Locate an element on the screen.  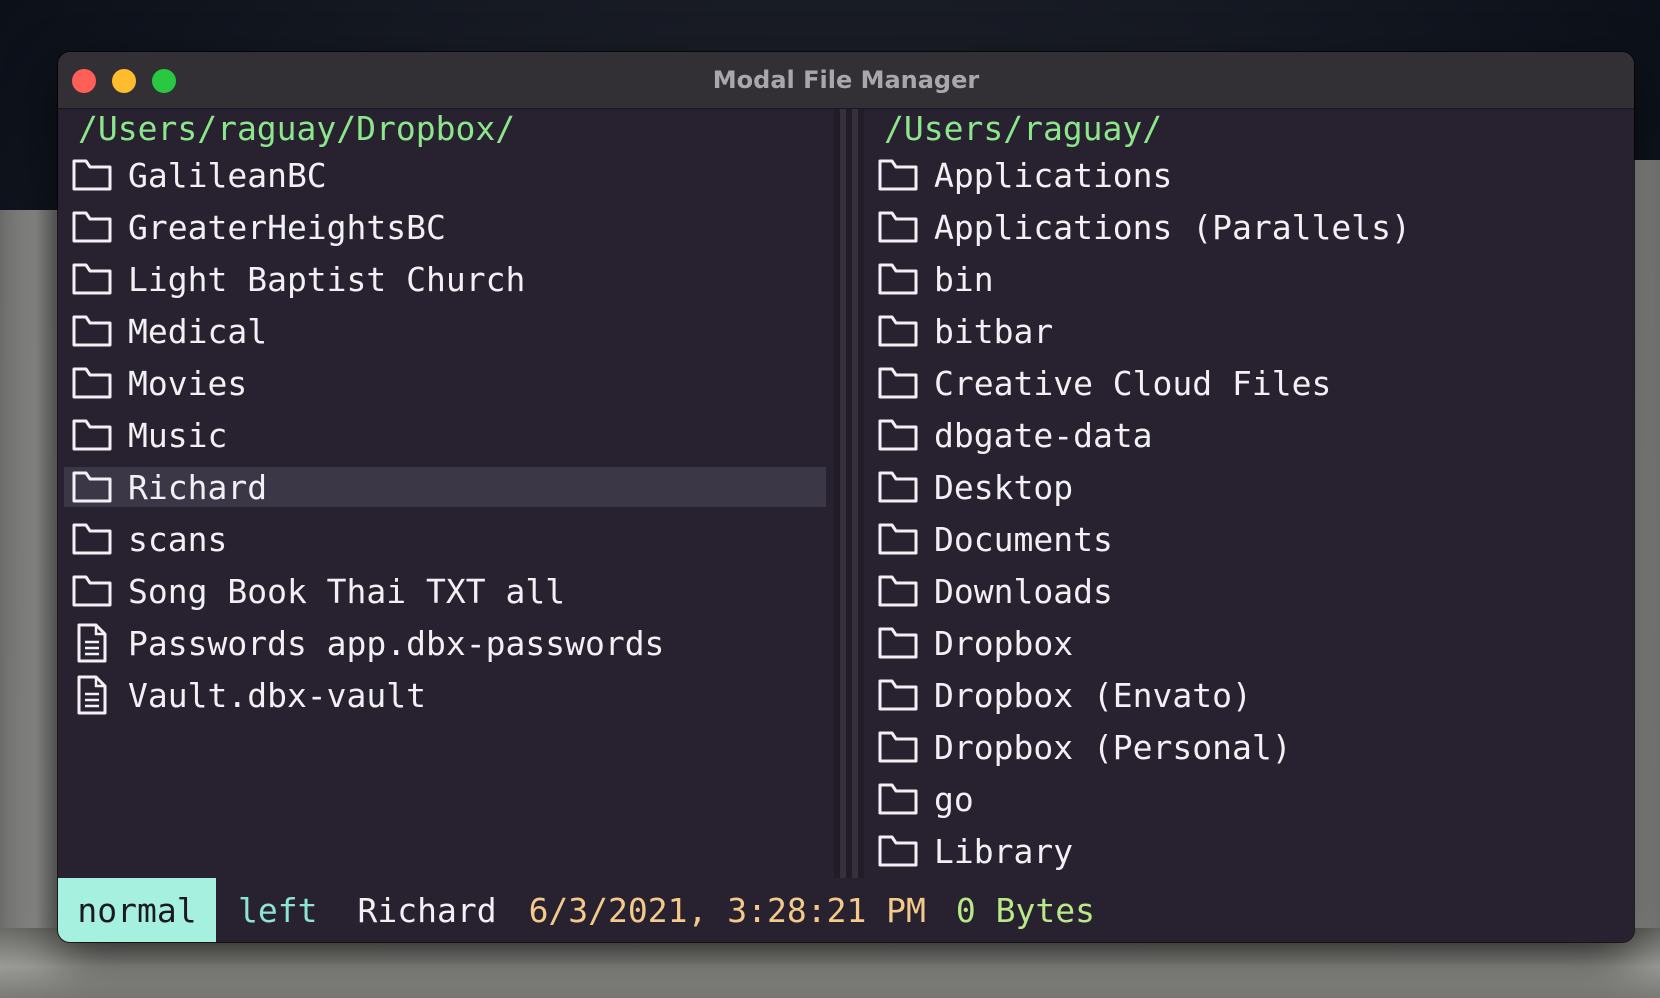
left-pane-row: scans is located at coordinates (446, 539).